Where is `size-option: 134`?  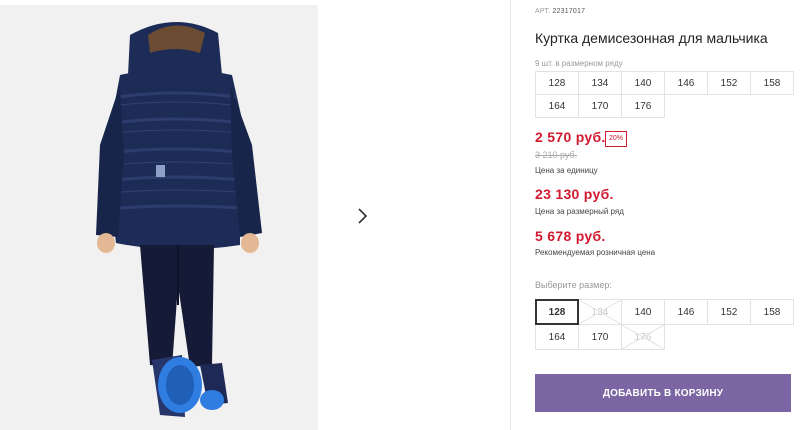 size-option: 134 is located at coordinates (600, 312).